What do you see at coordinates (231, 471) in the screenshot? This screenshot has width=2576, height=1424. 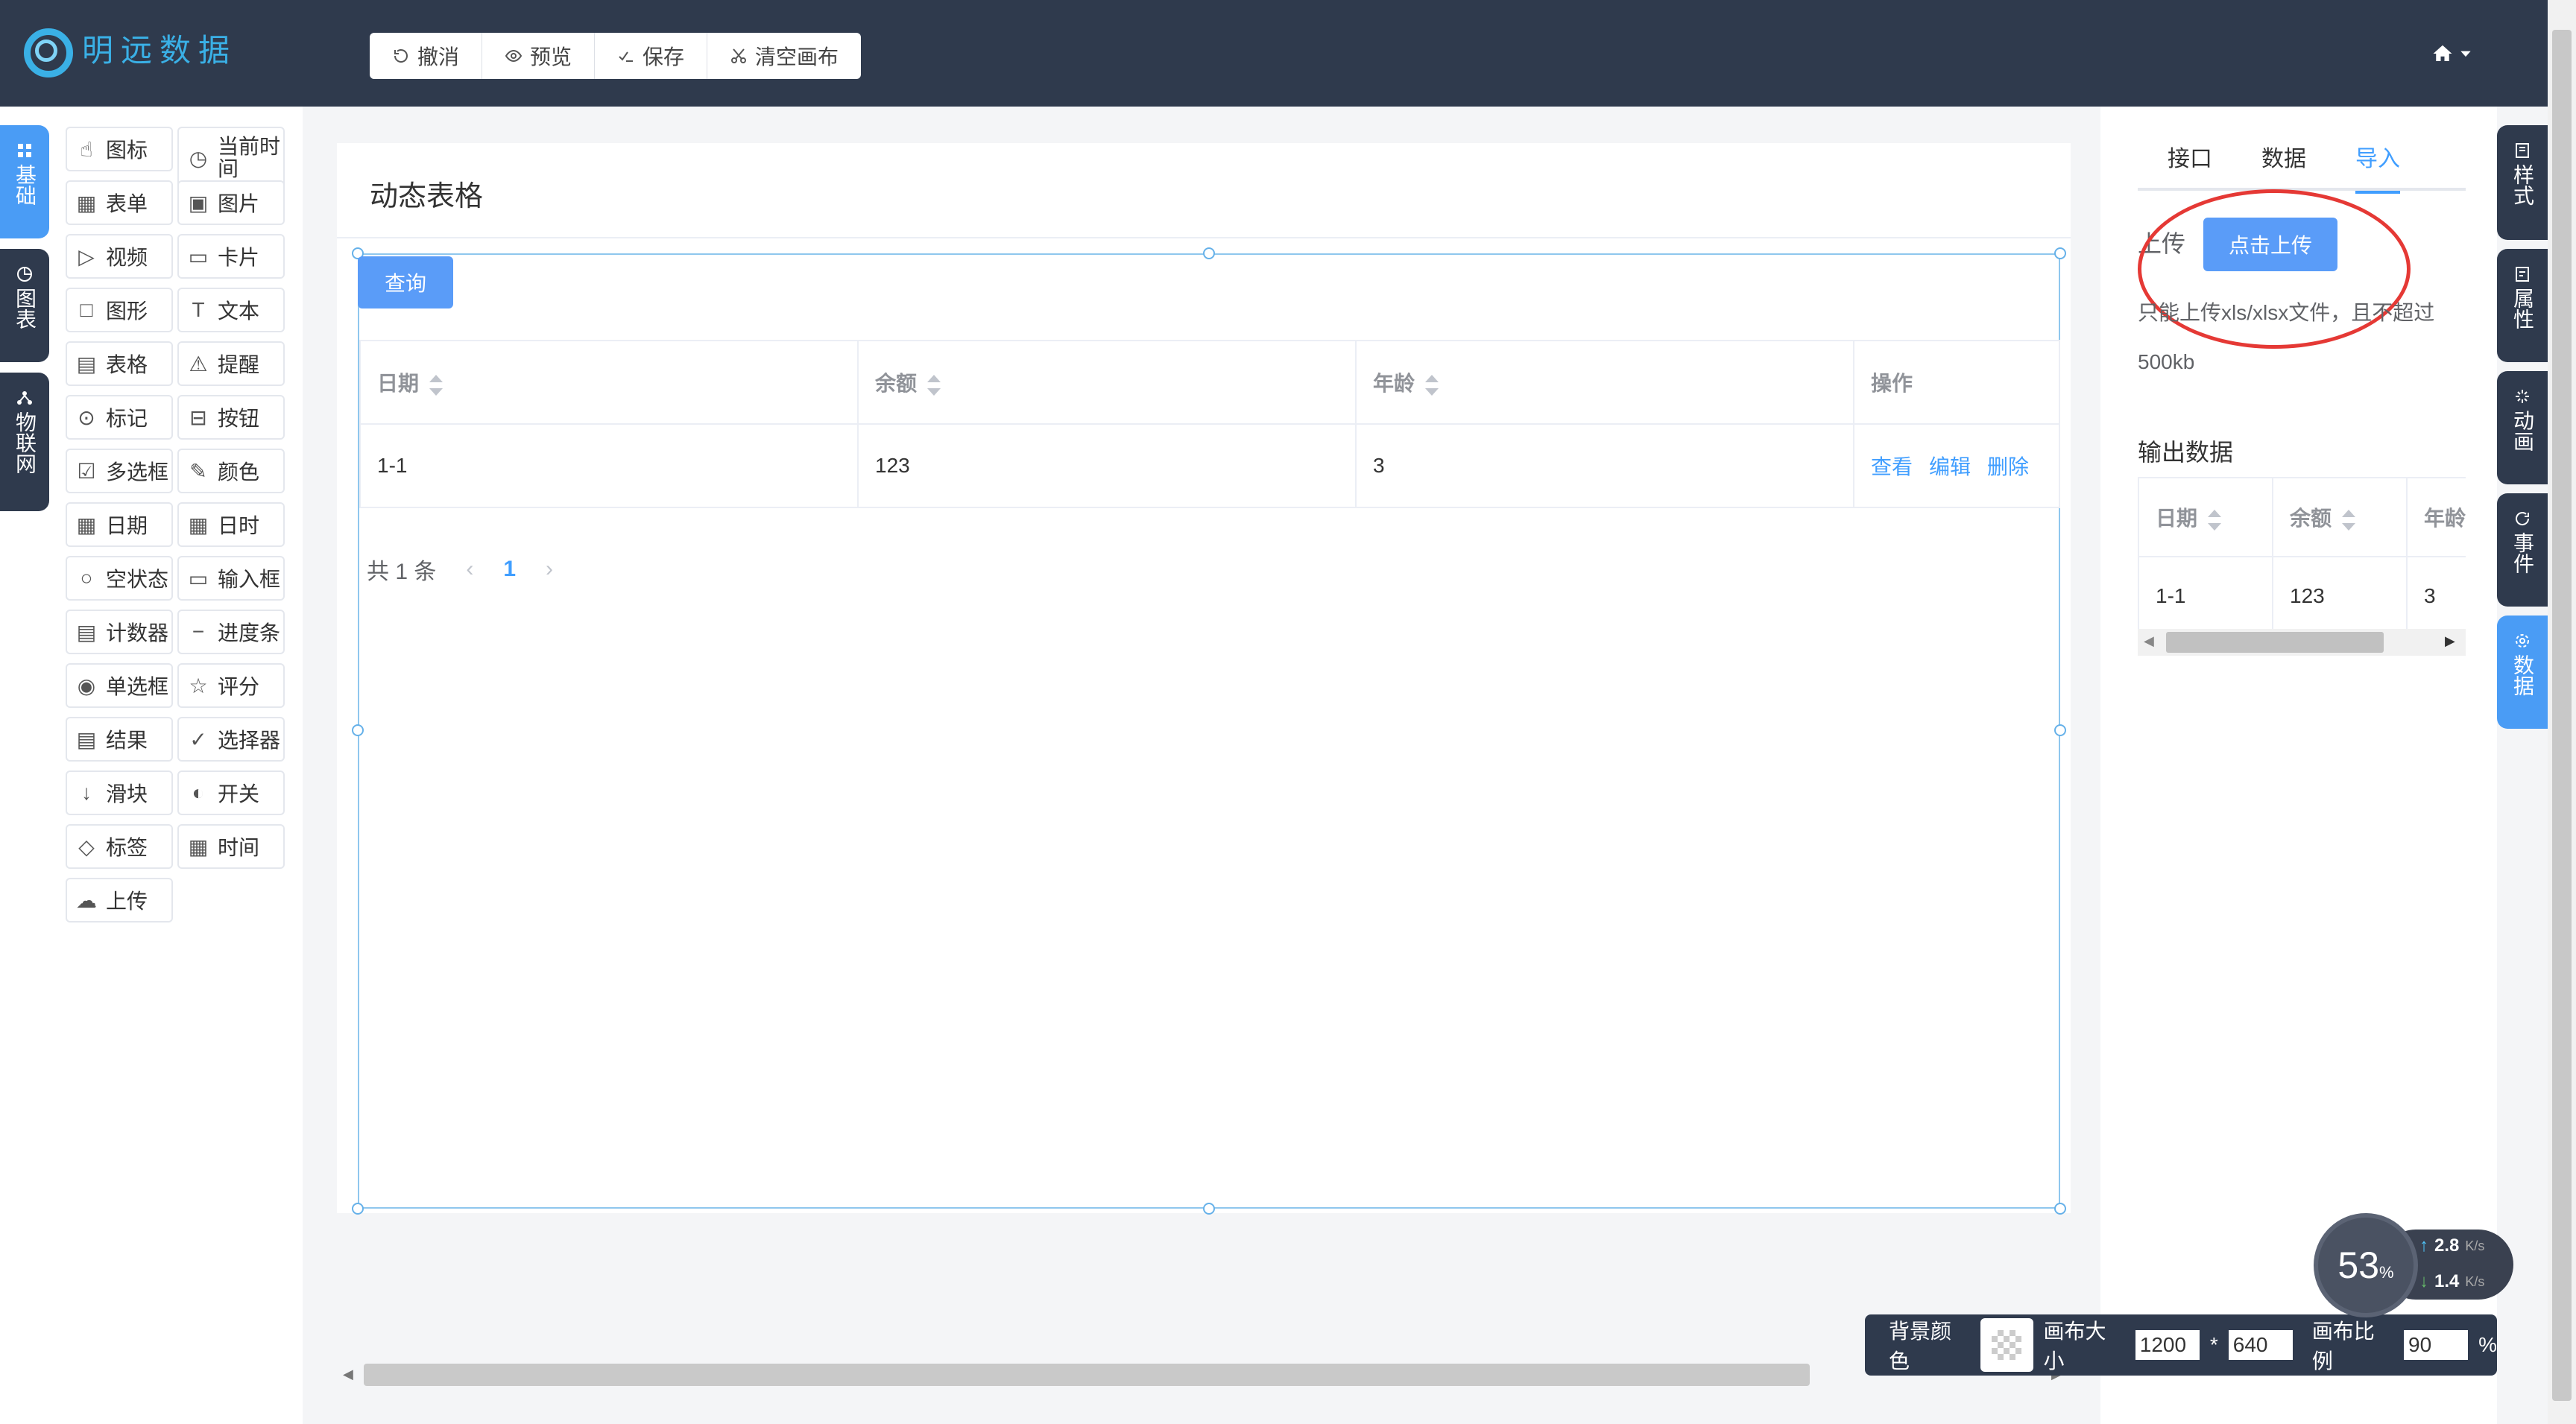 I see `component-item: ✎ 颜色` at bounding box center [231, 471].